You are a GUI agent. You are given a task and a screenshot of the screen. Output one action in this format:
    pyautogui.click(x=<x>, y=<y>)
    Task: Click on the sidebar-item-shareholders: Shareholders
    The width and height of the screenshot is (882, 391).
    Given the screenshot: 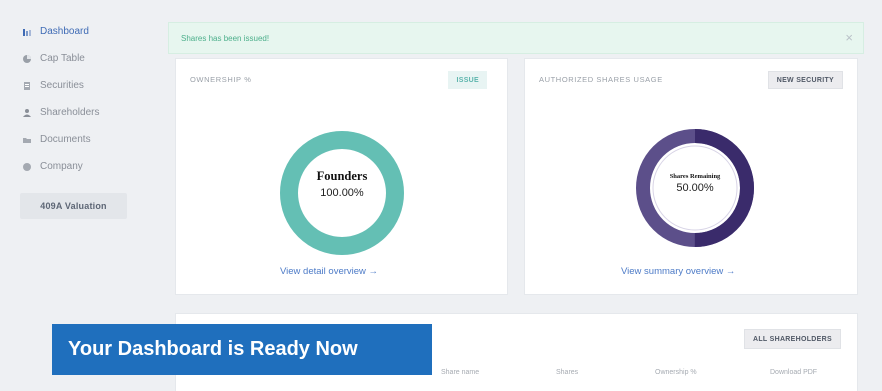 What is the action you would take?
    pyautogui.click(x=60, y=112)
    